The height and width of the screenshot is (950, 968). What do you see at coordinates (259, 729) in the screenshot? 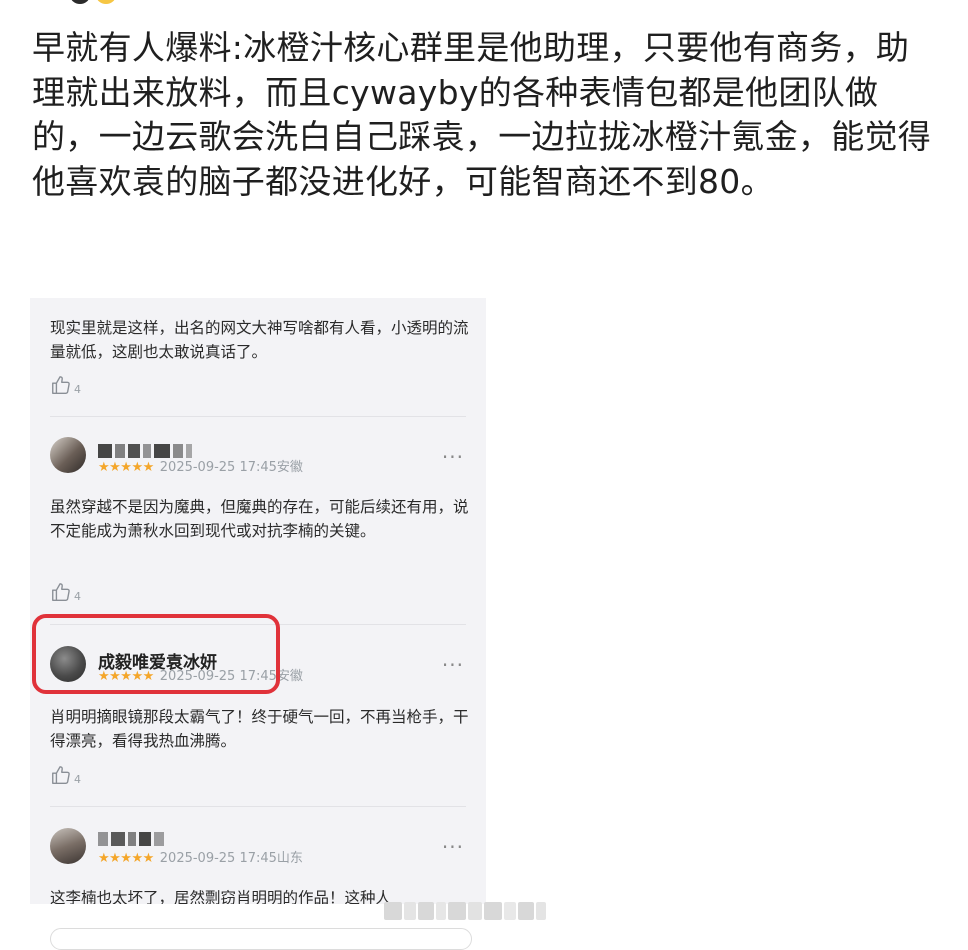
I see `comment-text: 肖明明摘眼镜那段太霸气了！终于硬气一回，不再当枪手，干得漂亮，看得我热血沸腾。` at bounding box center [259, 729].